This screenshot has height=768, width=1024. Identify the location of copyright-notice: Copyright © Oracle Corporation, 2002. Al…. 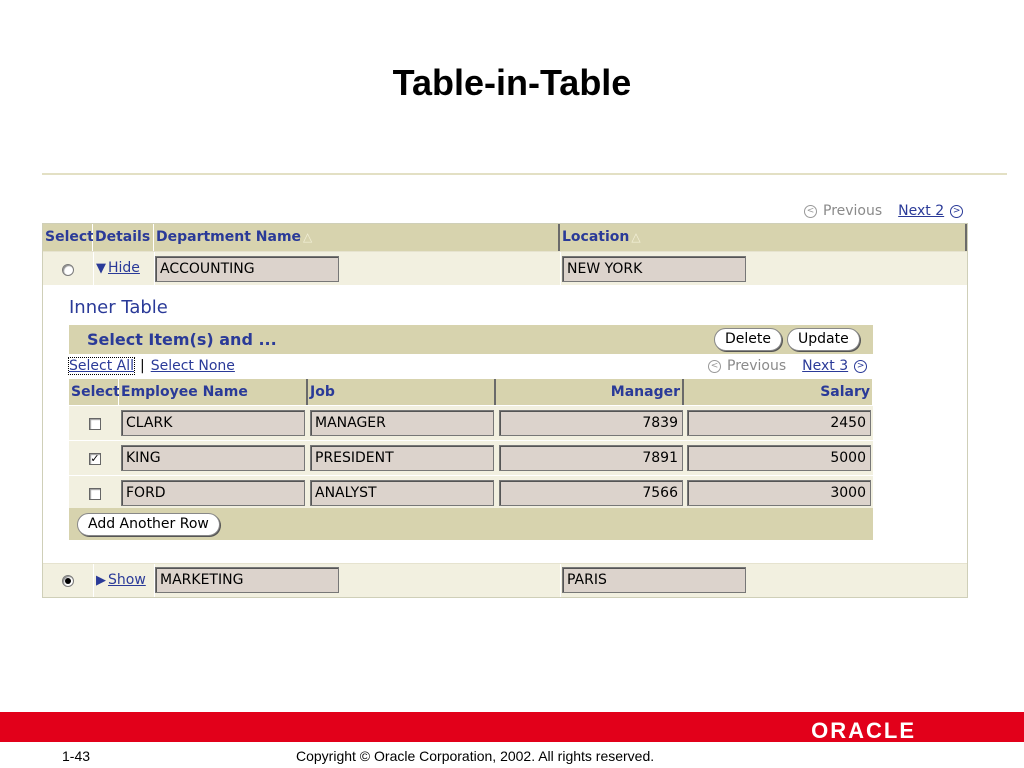
(475, 756).